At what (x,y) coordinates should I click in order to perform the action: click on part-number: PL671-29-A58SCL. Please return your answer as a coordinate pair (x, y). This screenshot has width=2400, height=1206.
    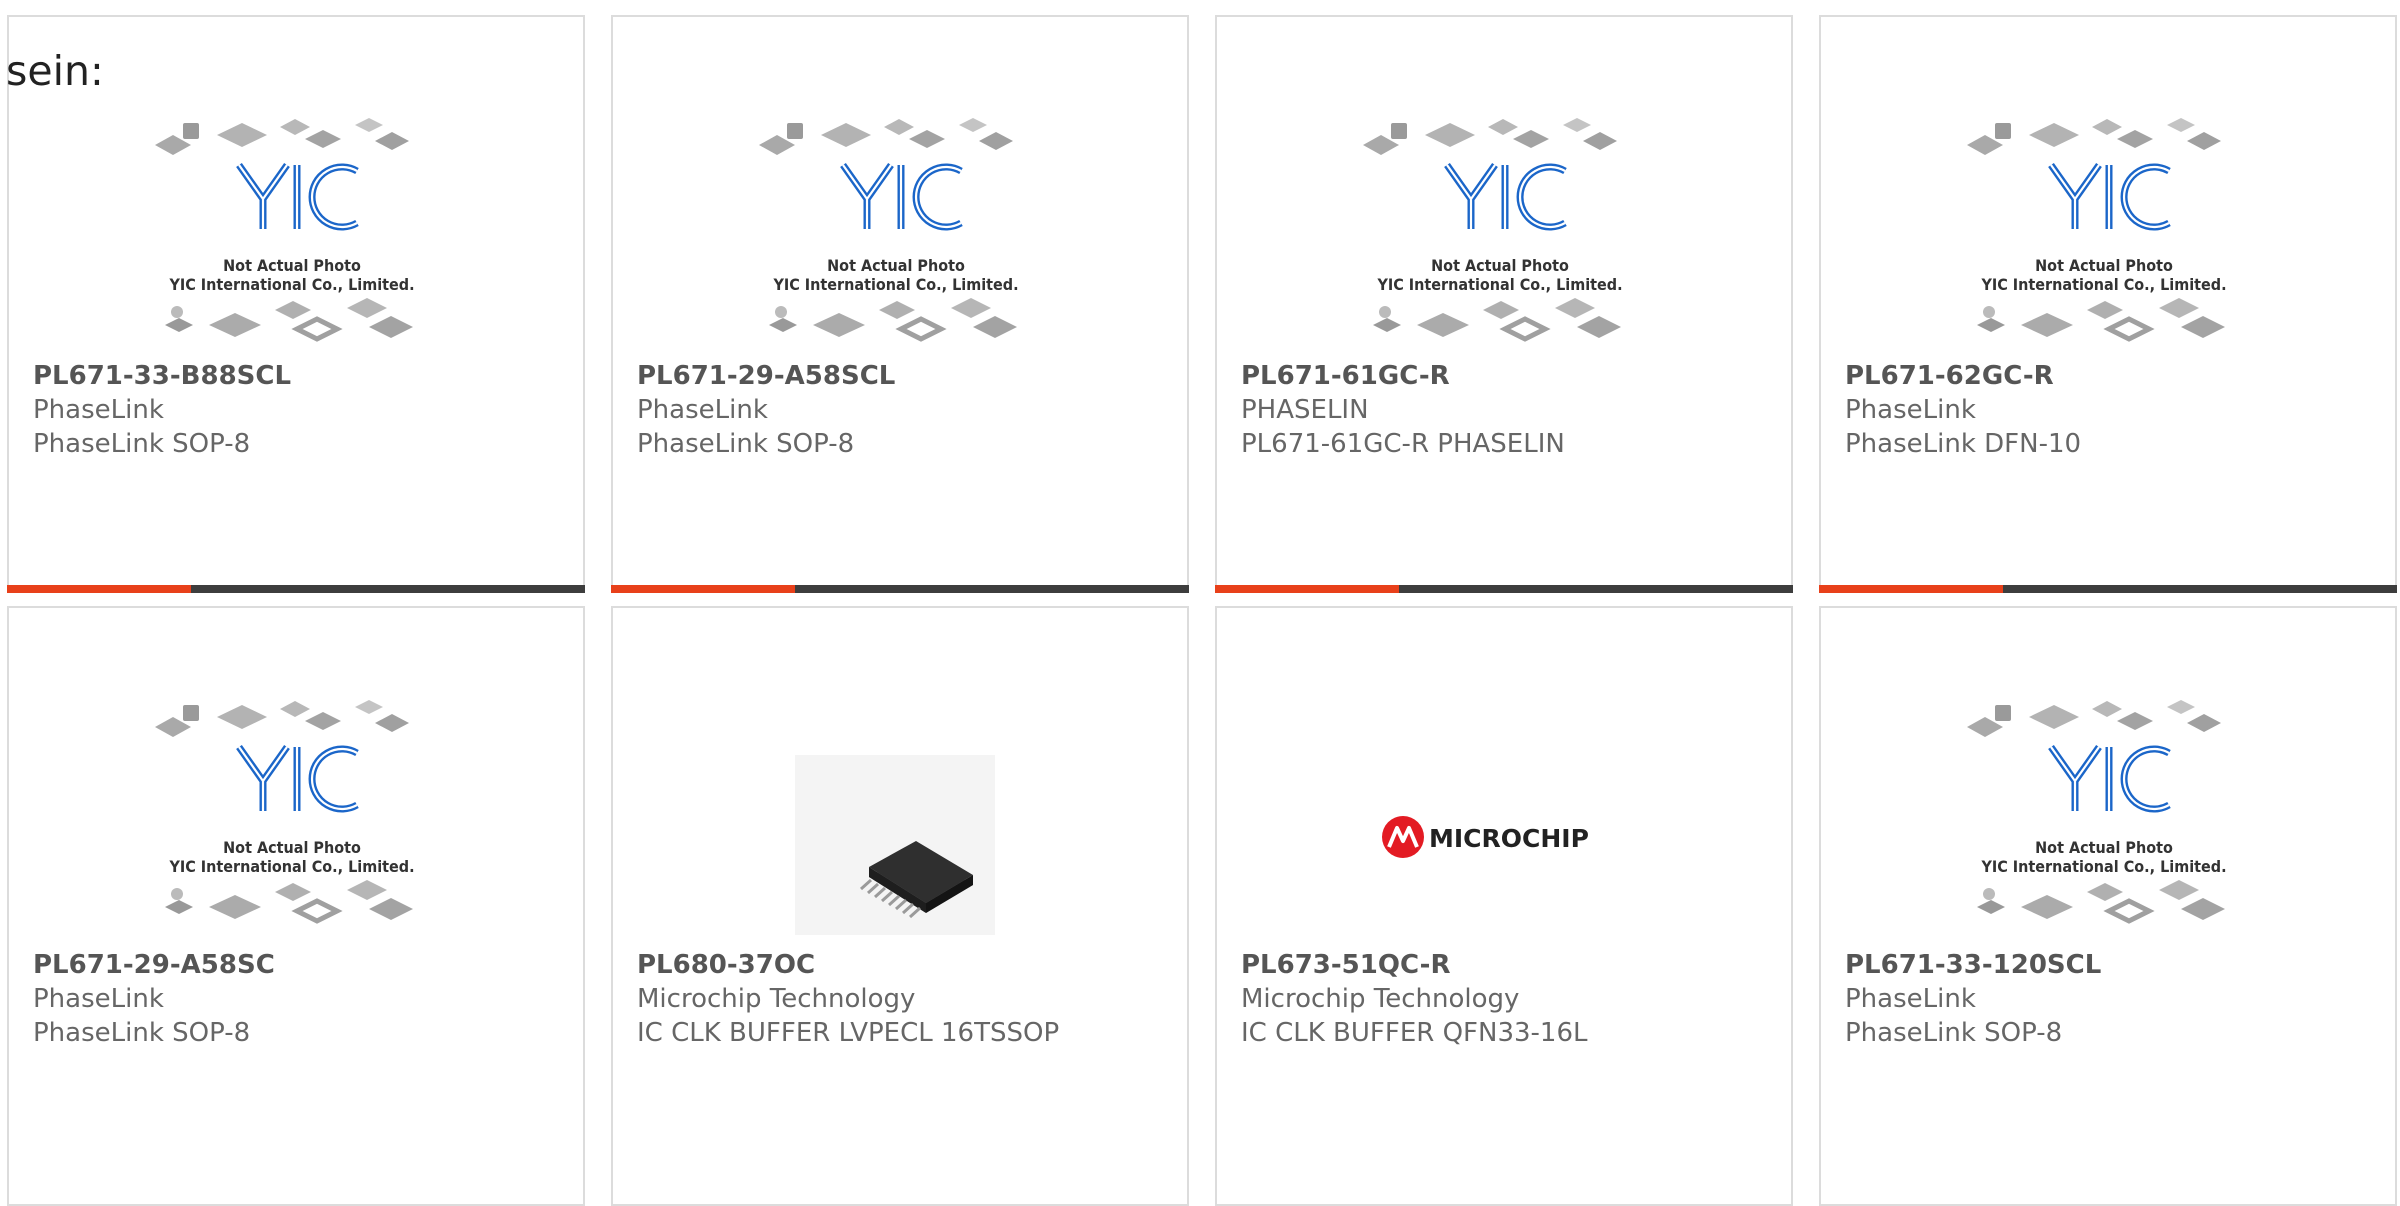
    Looking at the image, I should click on (907, 376).